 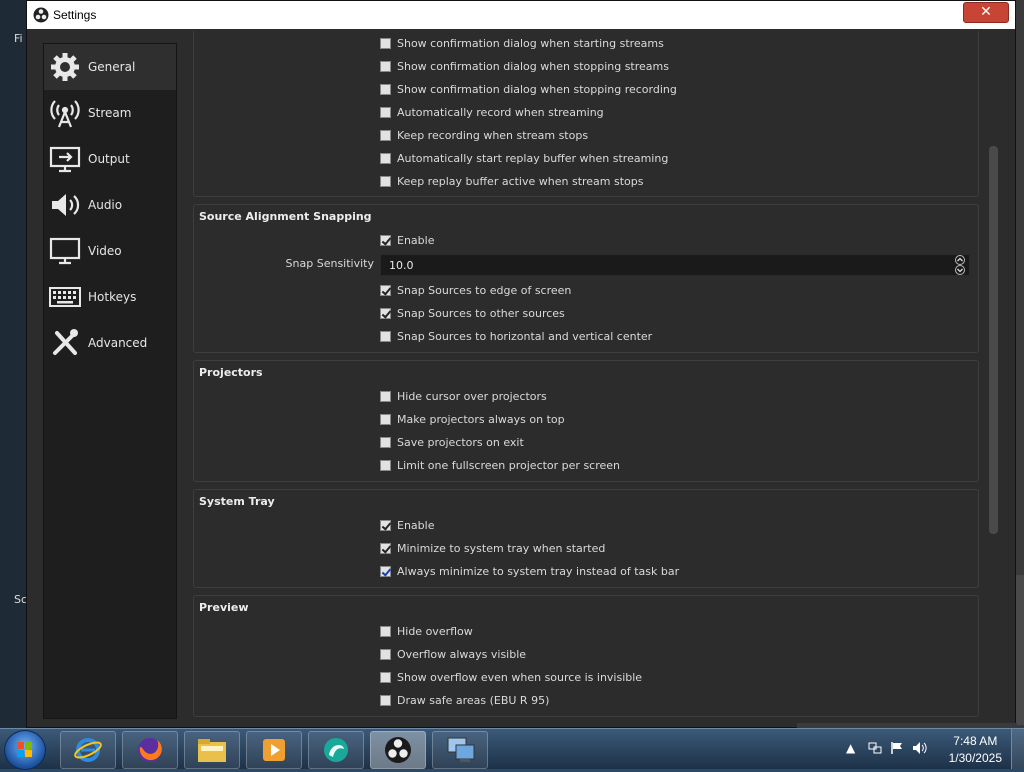 I want to click on taskbar-obs, so click(x=398, y=750).